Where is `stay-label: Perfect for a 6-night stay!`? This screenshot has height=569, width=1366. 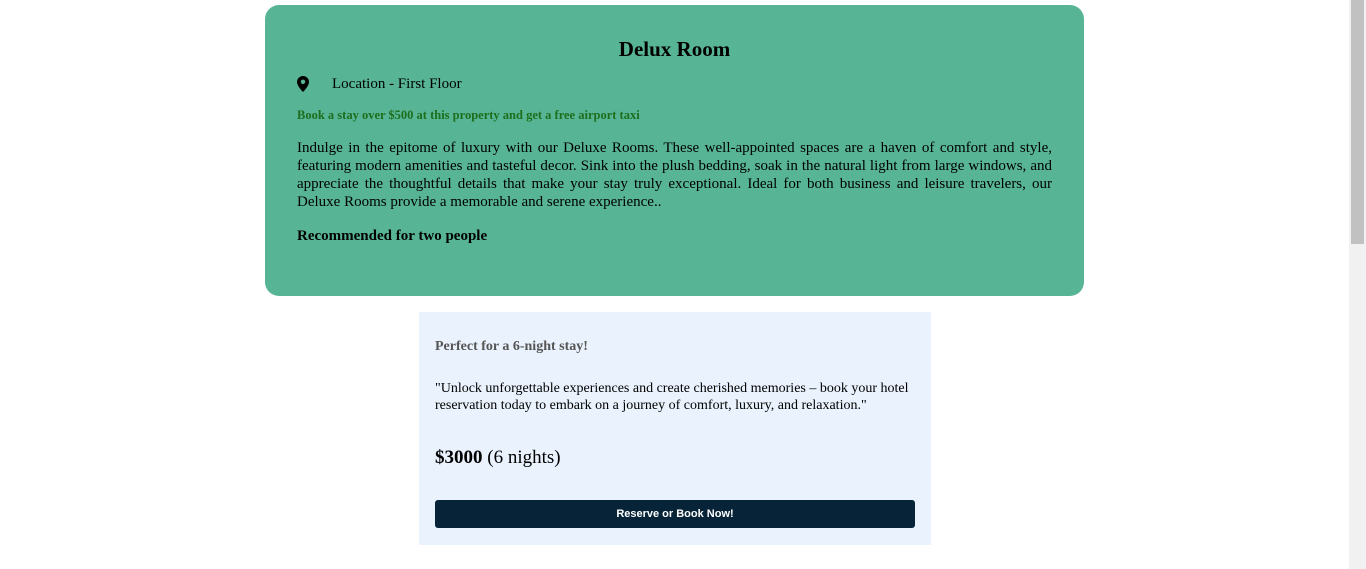 stay-label: Perfect for a 6-night stay! is located at coordinates (511, 346).